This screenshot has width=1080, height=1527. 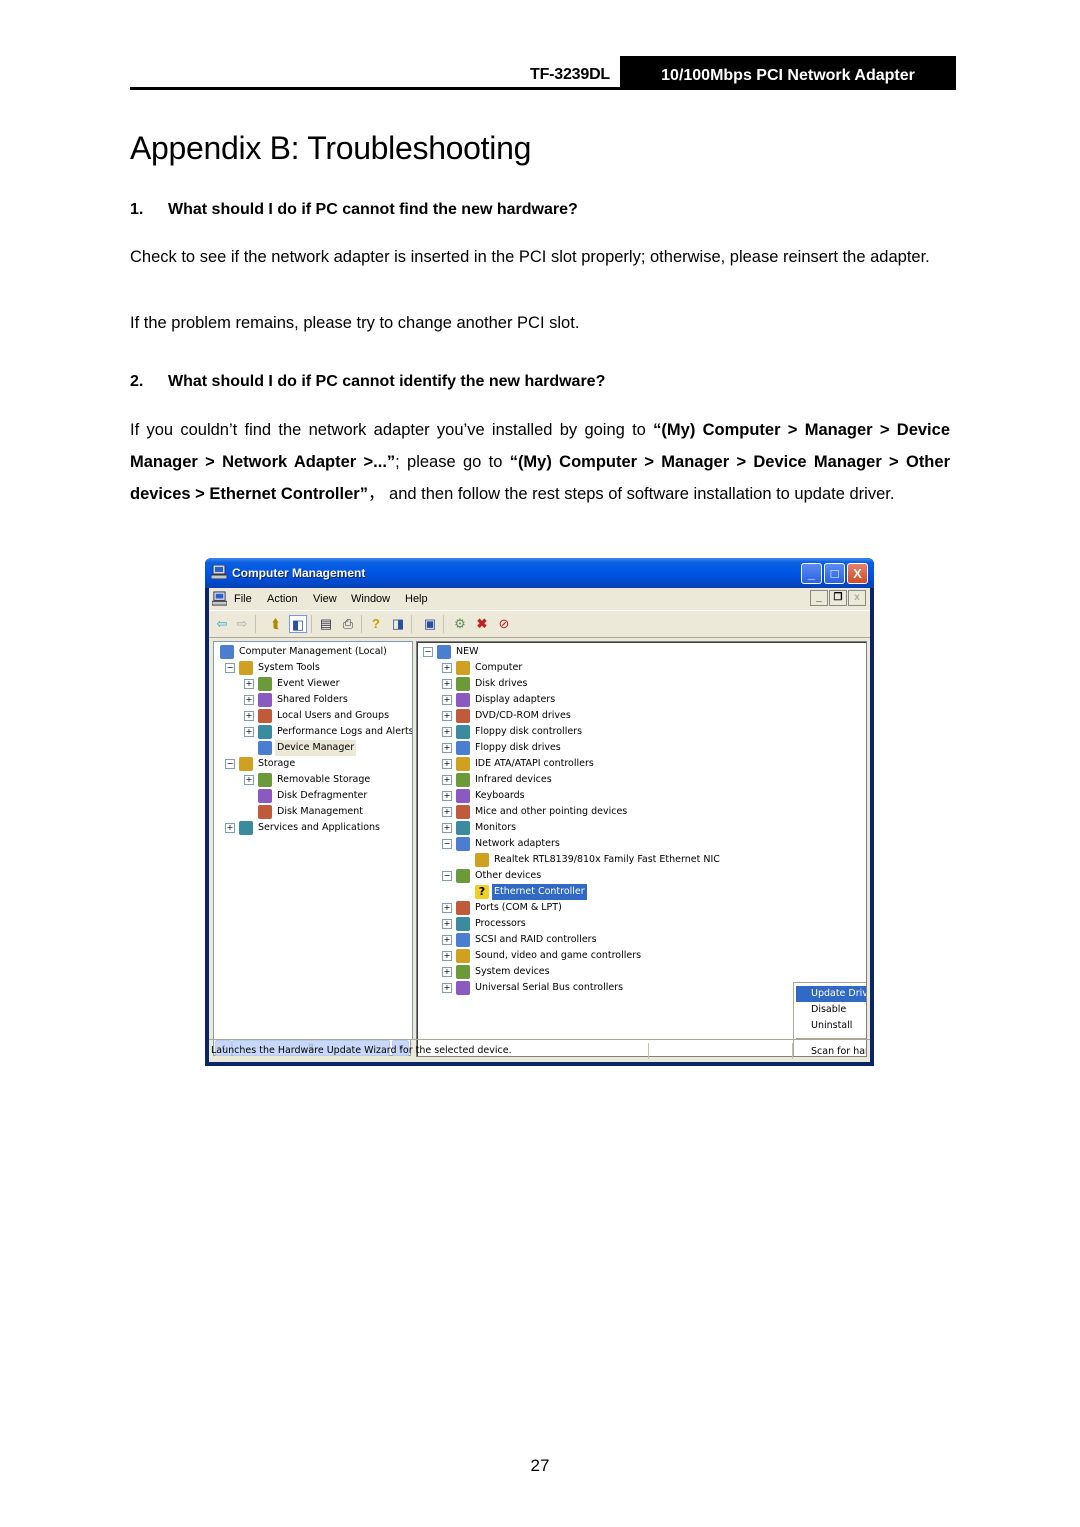 I want to click on menu-file: File, so click(x=243, y=599).